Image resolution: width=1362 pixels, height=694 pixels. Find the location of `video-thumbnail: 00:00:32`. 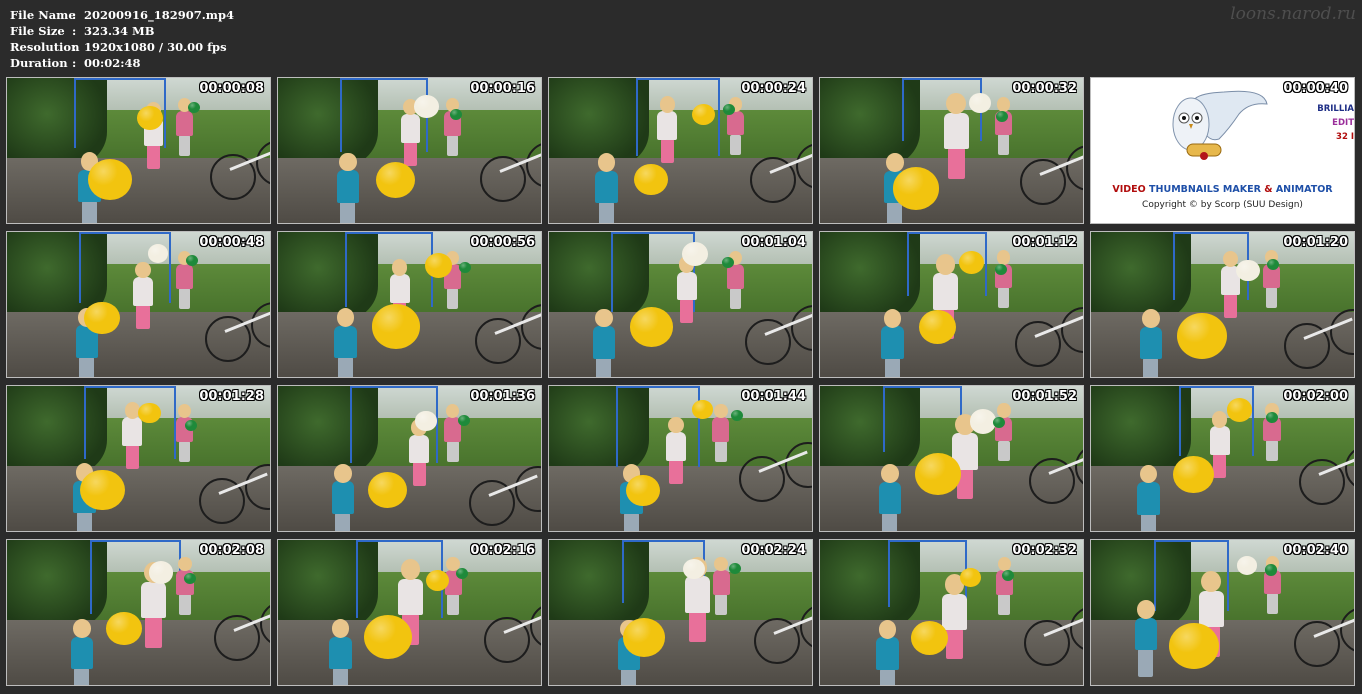

video-thumbnail: 00:00:32 is located at coordinates (951, 150).